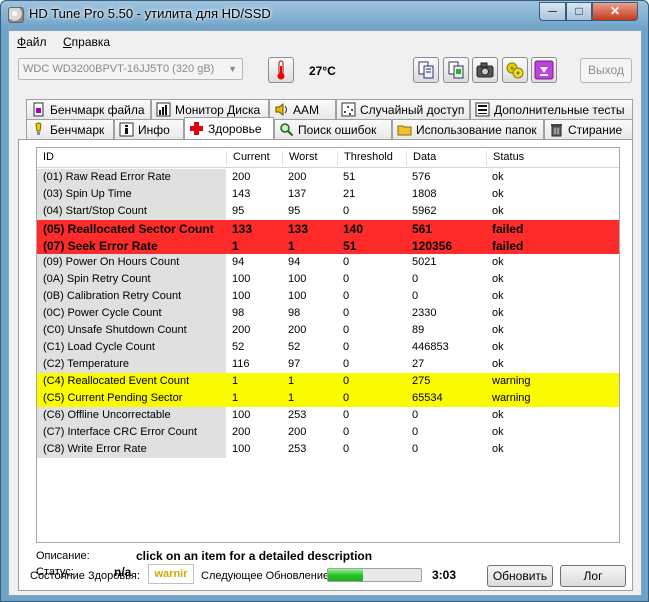  What do you see at coordinates (297, 415) in the screenshot?
I see `cell-worst: 253` at bounding box center [297, 415].